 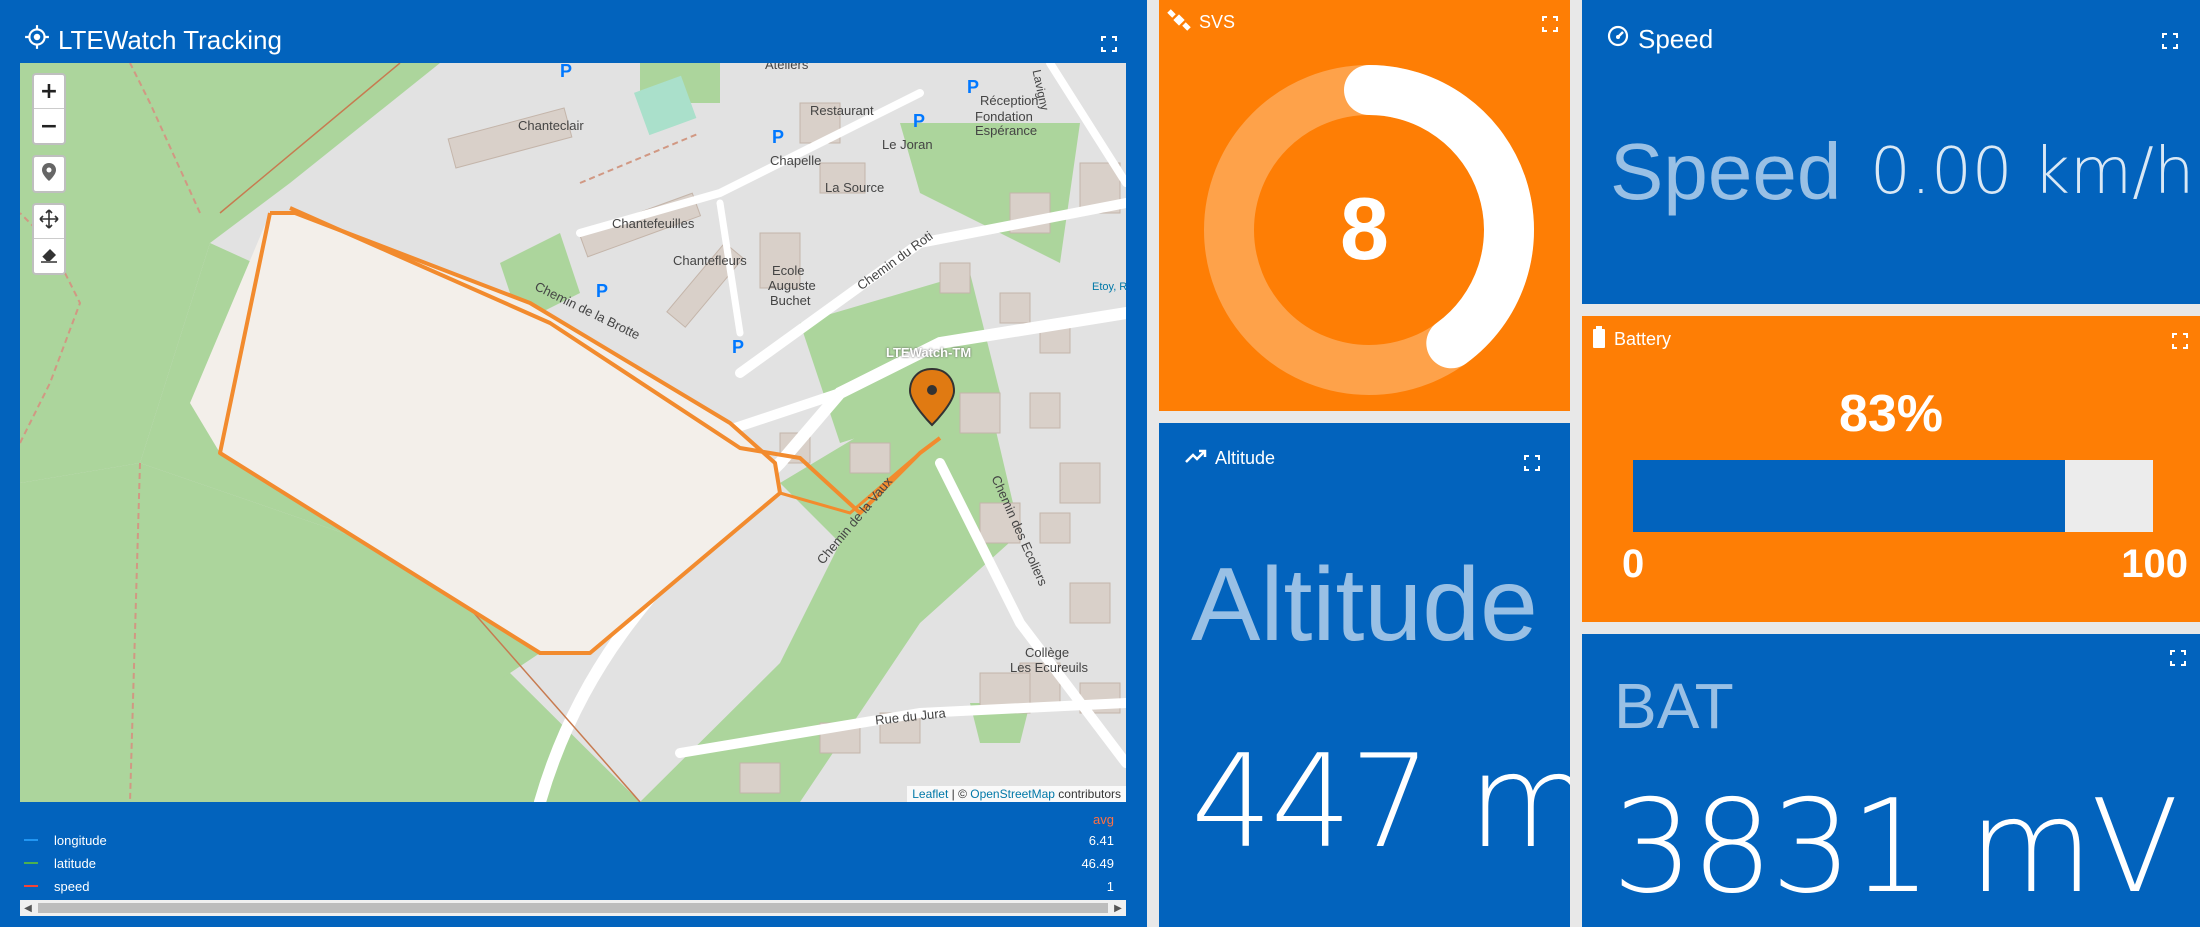 I want to click on osm-link: OpenStreetMap, so click(x=1012, y=794).